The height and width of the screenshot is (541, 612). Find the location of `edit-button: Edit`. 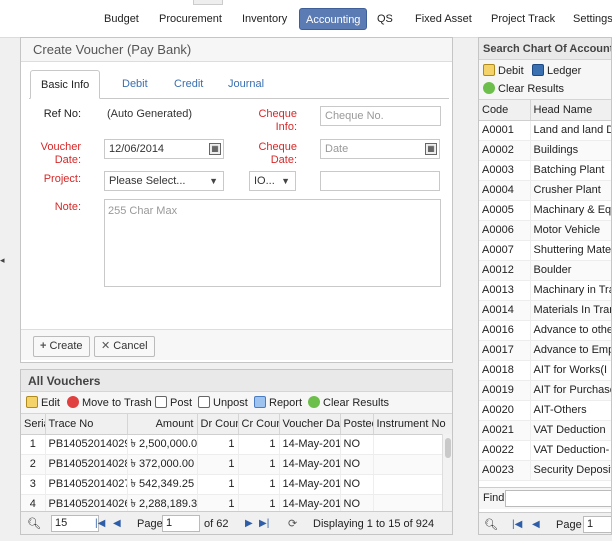

edit-button: Edit is located at coordinates (43, 403).